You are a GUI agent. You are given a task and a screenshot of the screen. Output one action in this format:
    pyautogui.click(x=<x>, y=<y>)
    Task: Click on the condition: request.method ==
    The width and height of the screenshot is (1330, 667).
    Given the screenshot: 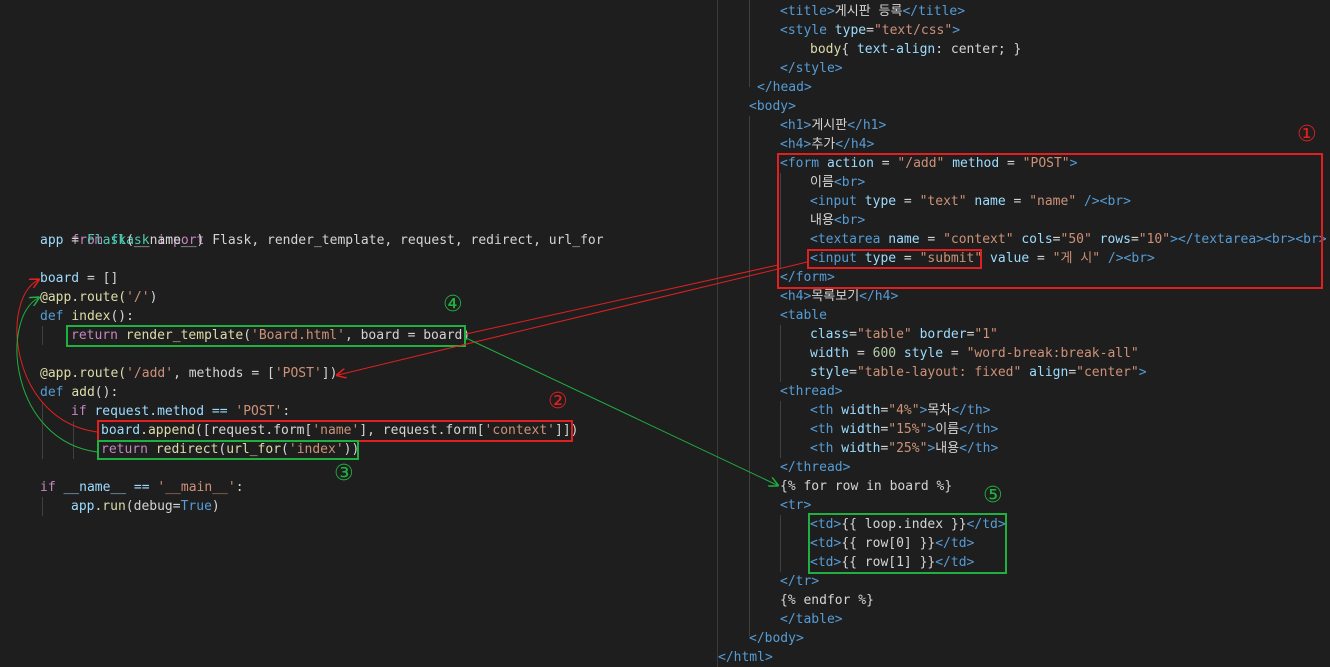 What is the action you would take?
    pyautogui.click(x=161, y=411)
    